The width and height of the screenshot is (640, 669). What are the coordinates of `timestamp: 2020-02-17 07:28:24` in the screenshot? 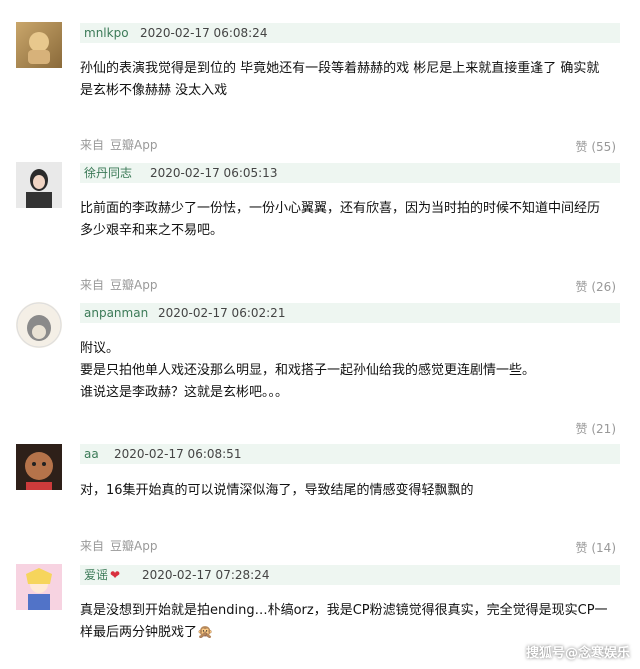 It's located at (206, 575).